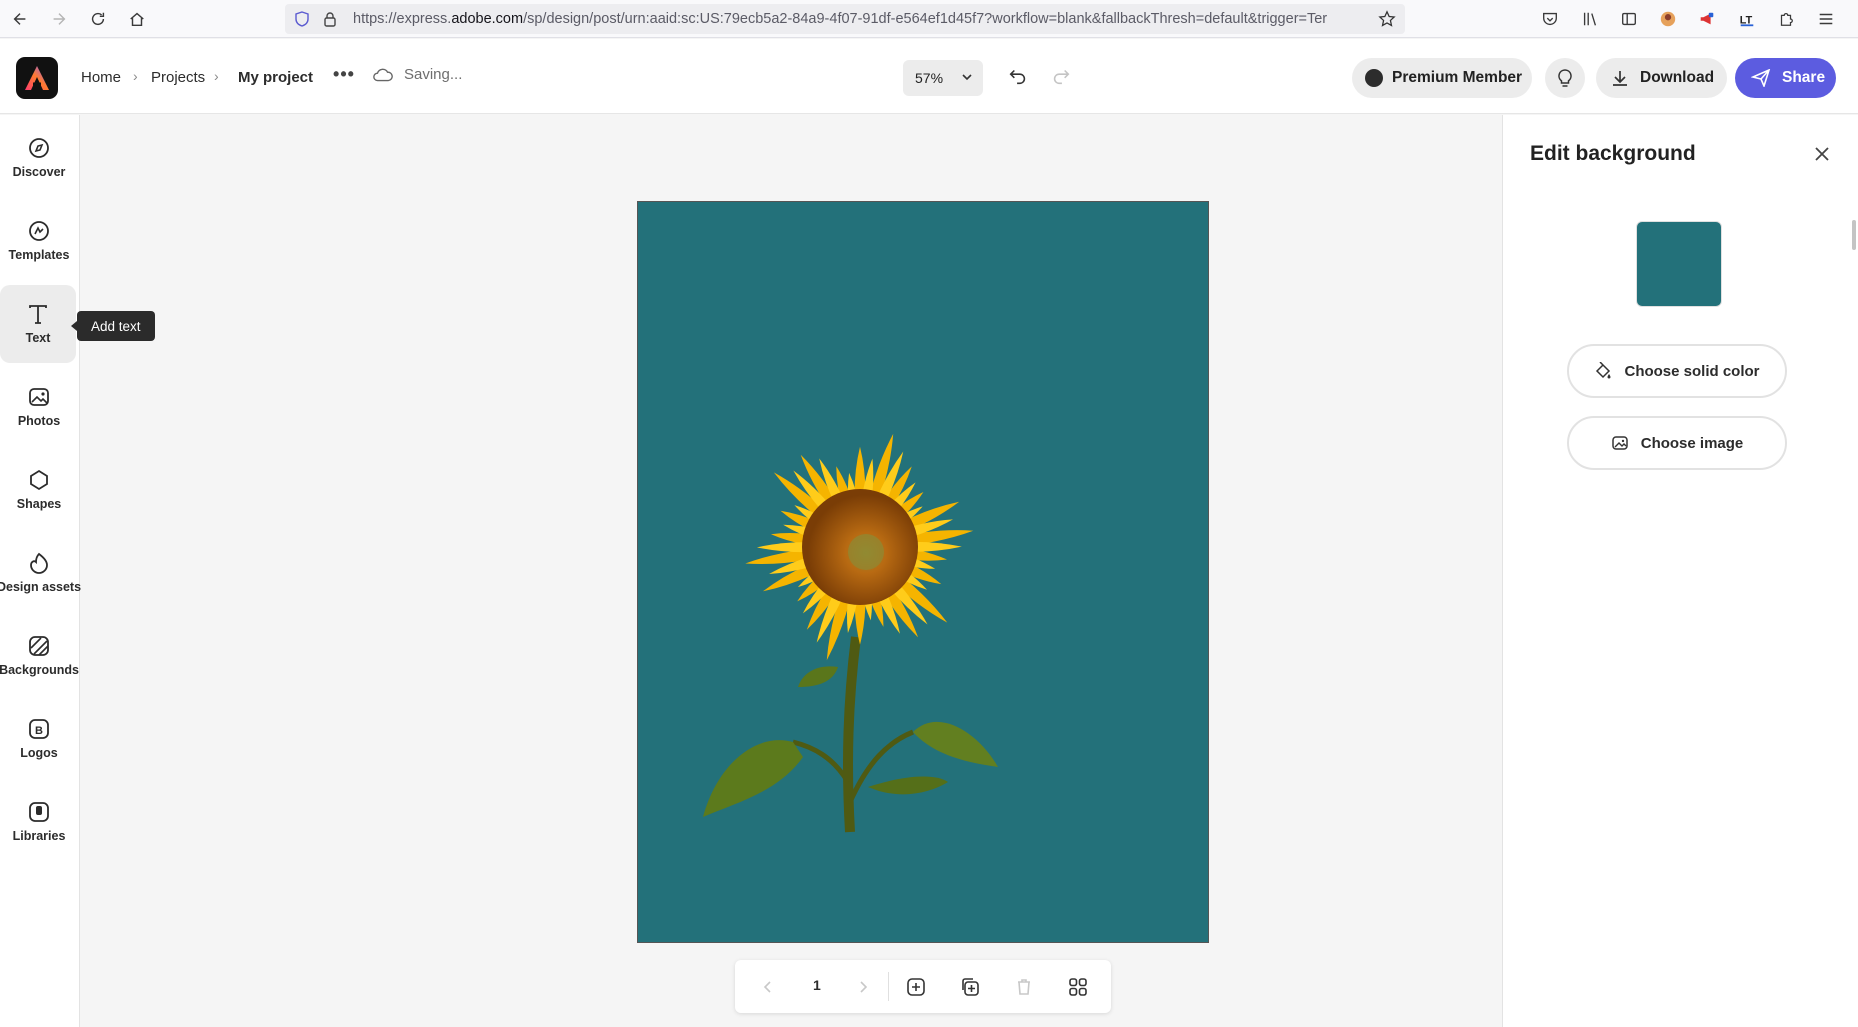 The image size is (1858, 1027). Describe the element at coordinates (1619, 443) in the screenshot. I see `image-icon` at that location.